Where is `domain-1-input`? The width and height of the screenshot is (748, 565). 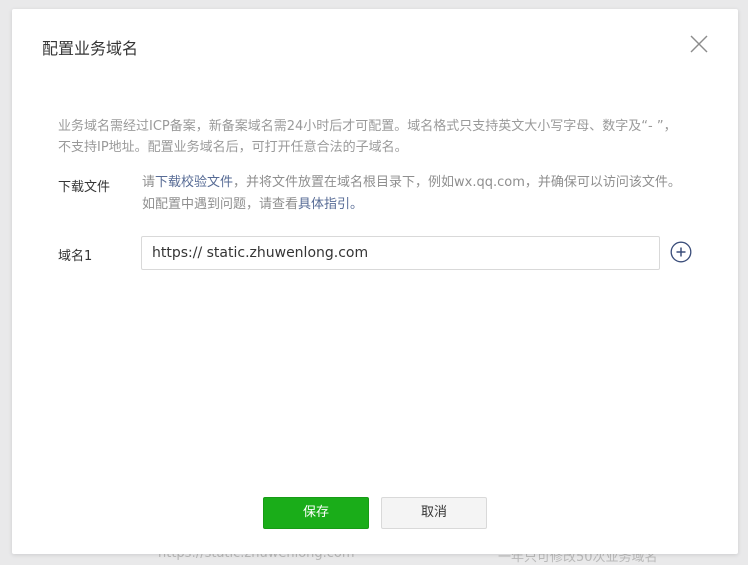 domain-1-input is located at coordinates (400, 253).